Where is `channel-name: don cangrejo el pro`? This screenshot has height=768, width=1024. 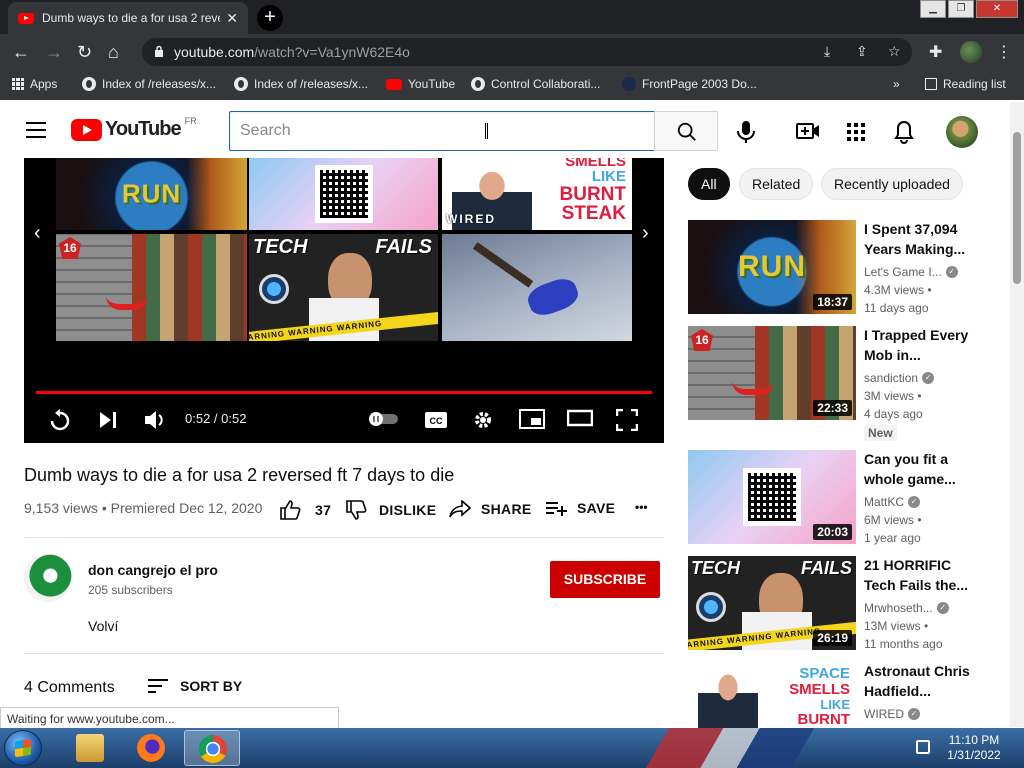 channel-name: don cangrejo el pro is located at coordinates (153, 570).